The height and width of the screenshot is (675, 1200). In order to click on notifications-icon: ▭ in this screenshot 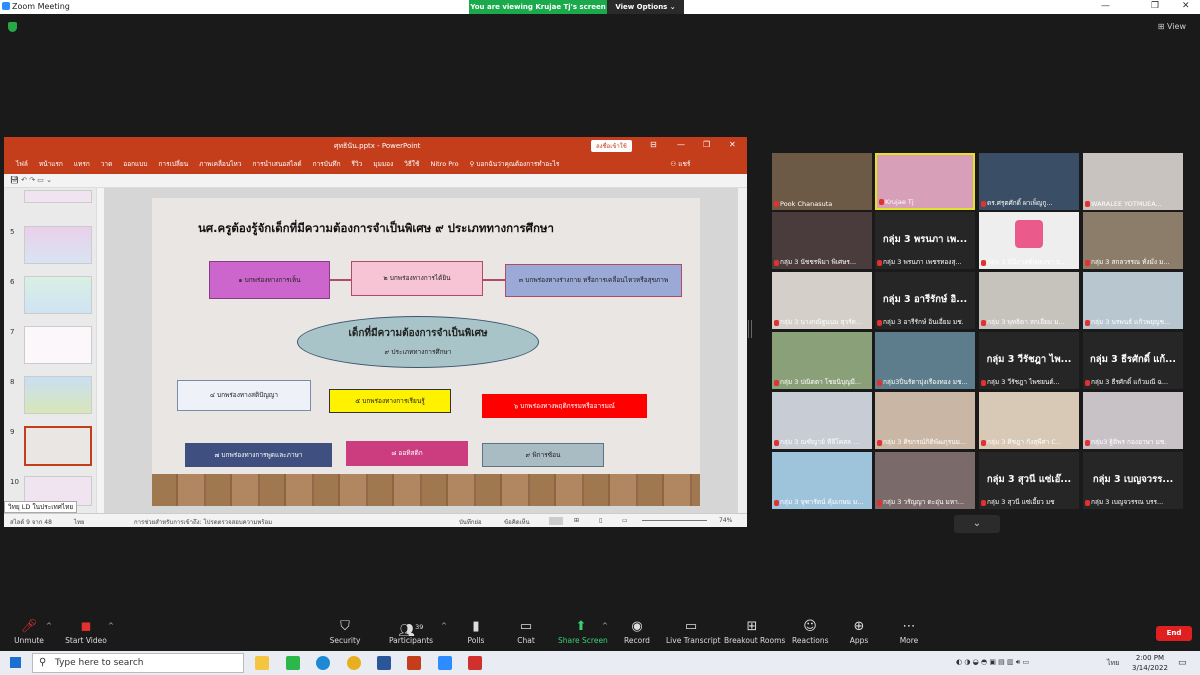, I will do `click(1182, 663)`.